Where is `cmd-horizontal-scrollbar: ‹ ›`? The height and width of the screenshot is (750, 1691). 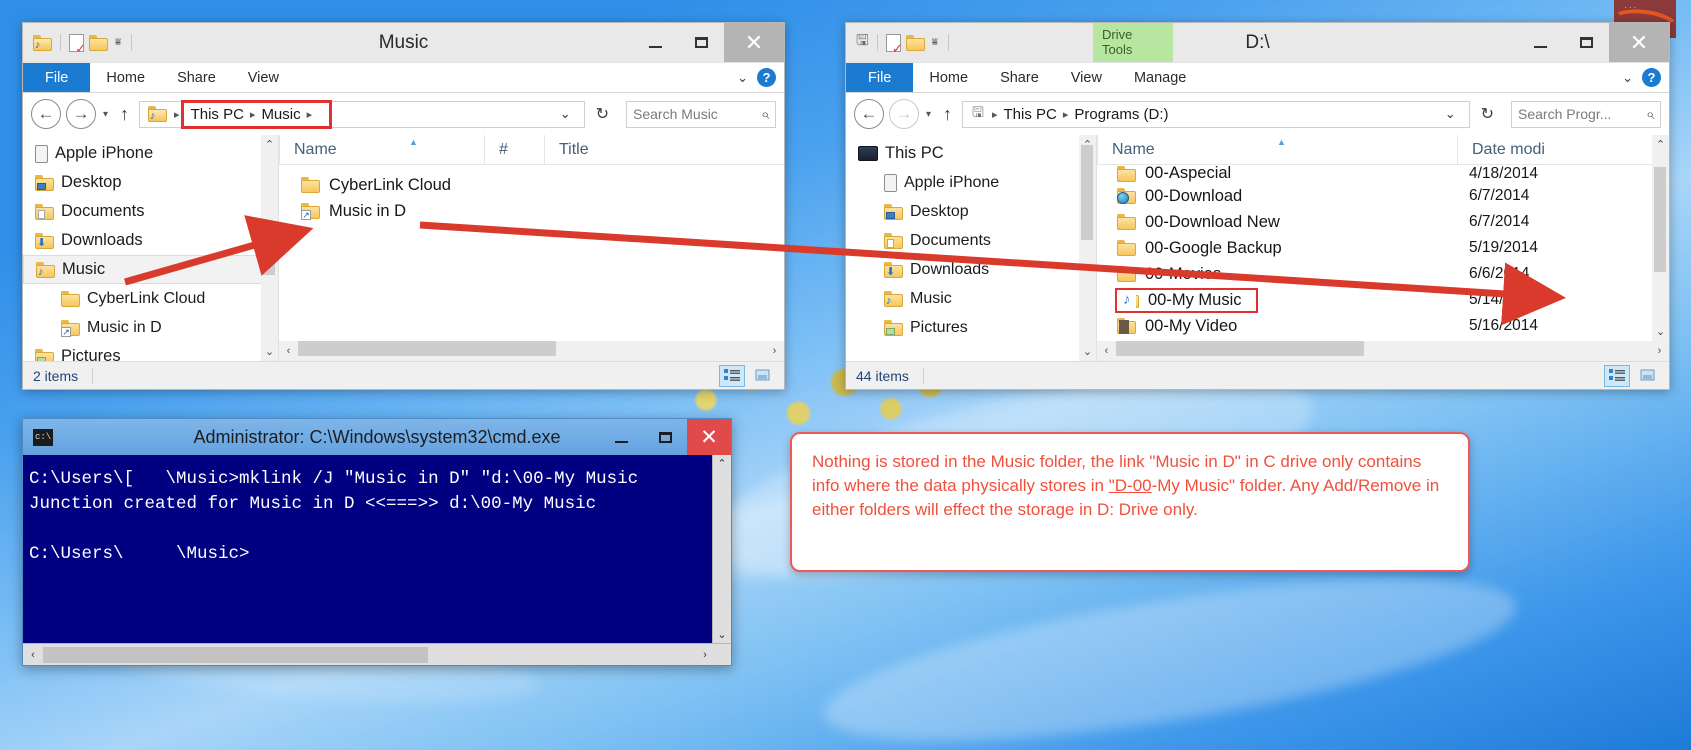 cmd-horizontal-scrollbar: ‹ › is located at coordinates (377, 654).